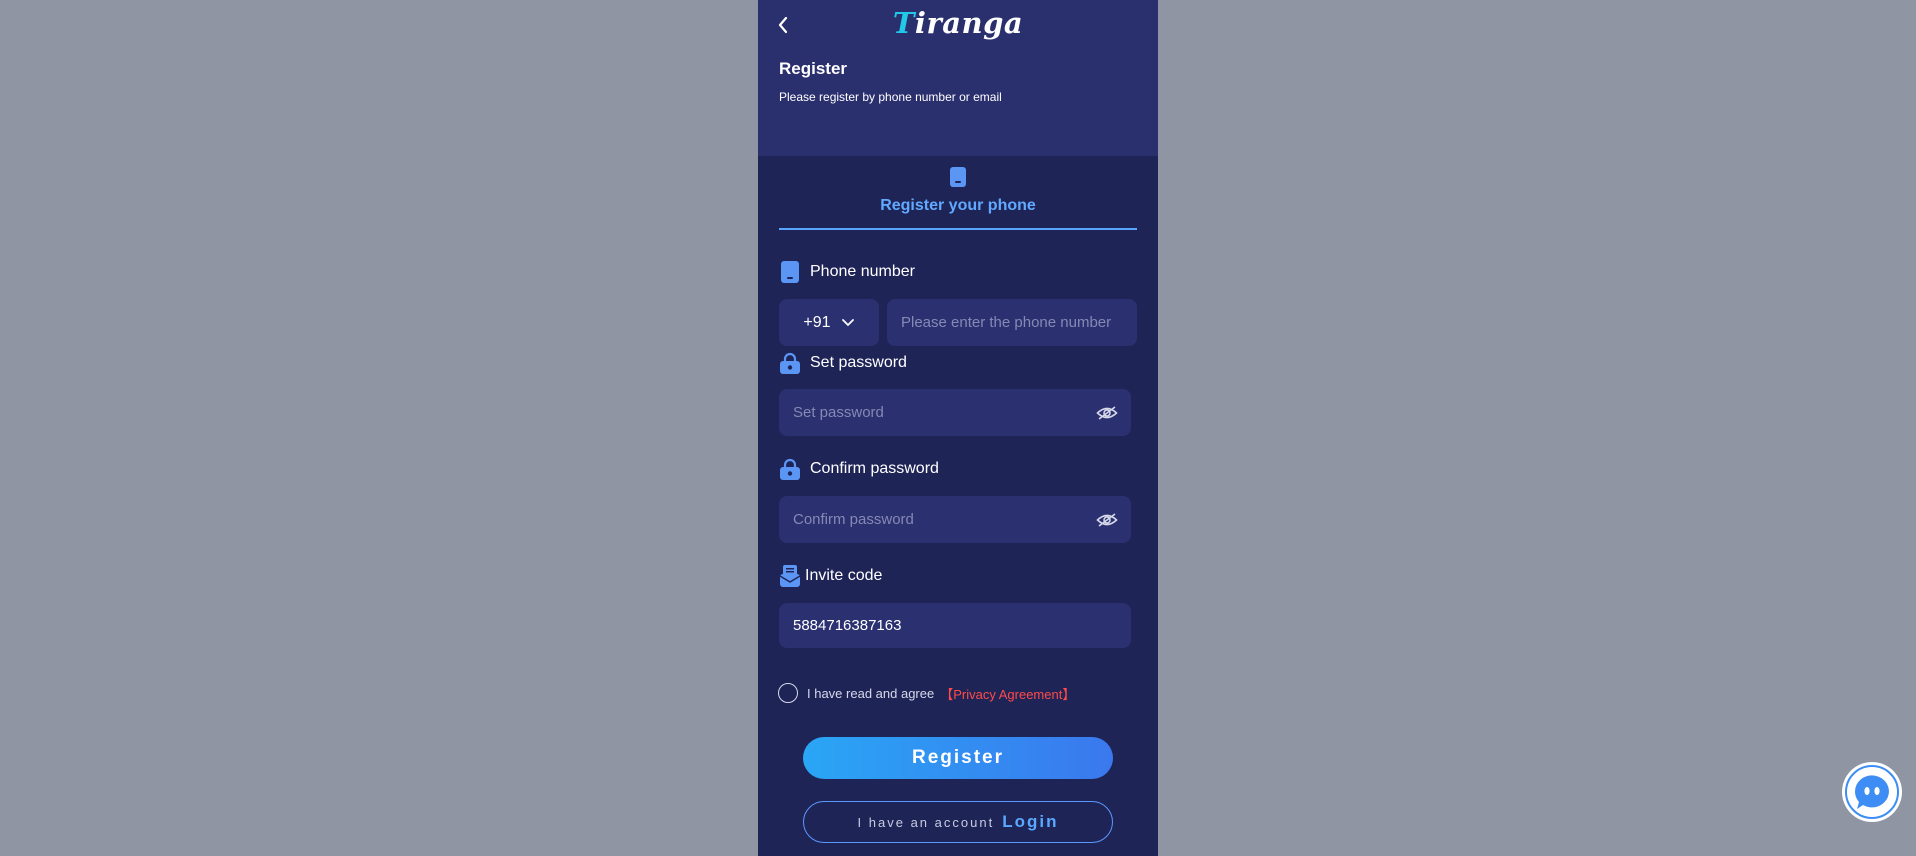 Image resolution: width=1916 pixels, height=856 pixels. I want to click on password-input, so click(936, 412).